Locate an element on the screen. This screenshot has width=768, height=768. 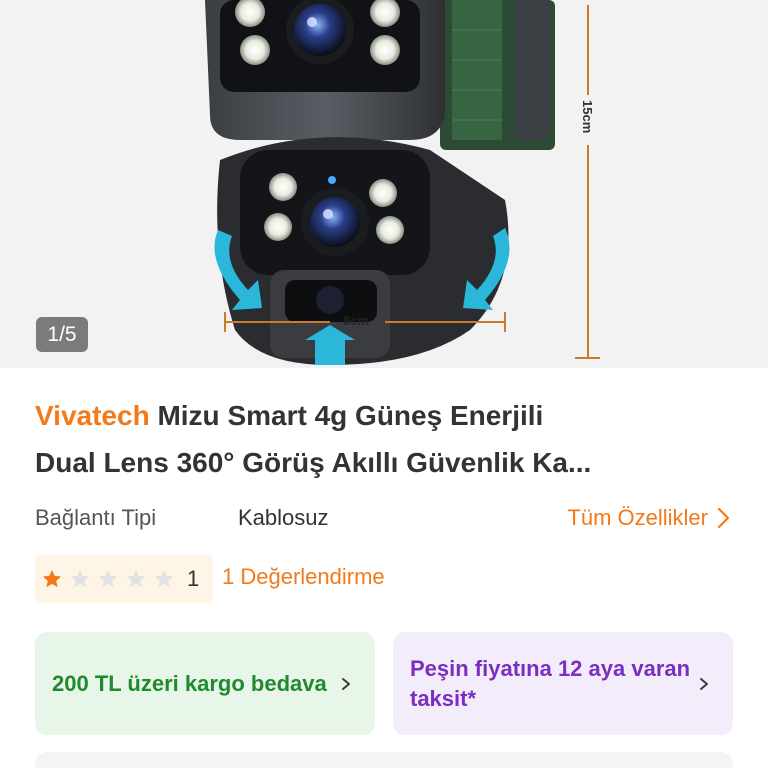
next-section-card is located at coordinates (384, 760).